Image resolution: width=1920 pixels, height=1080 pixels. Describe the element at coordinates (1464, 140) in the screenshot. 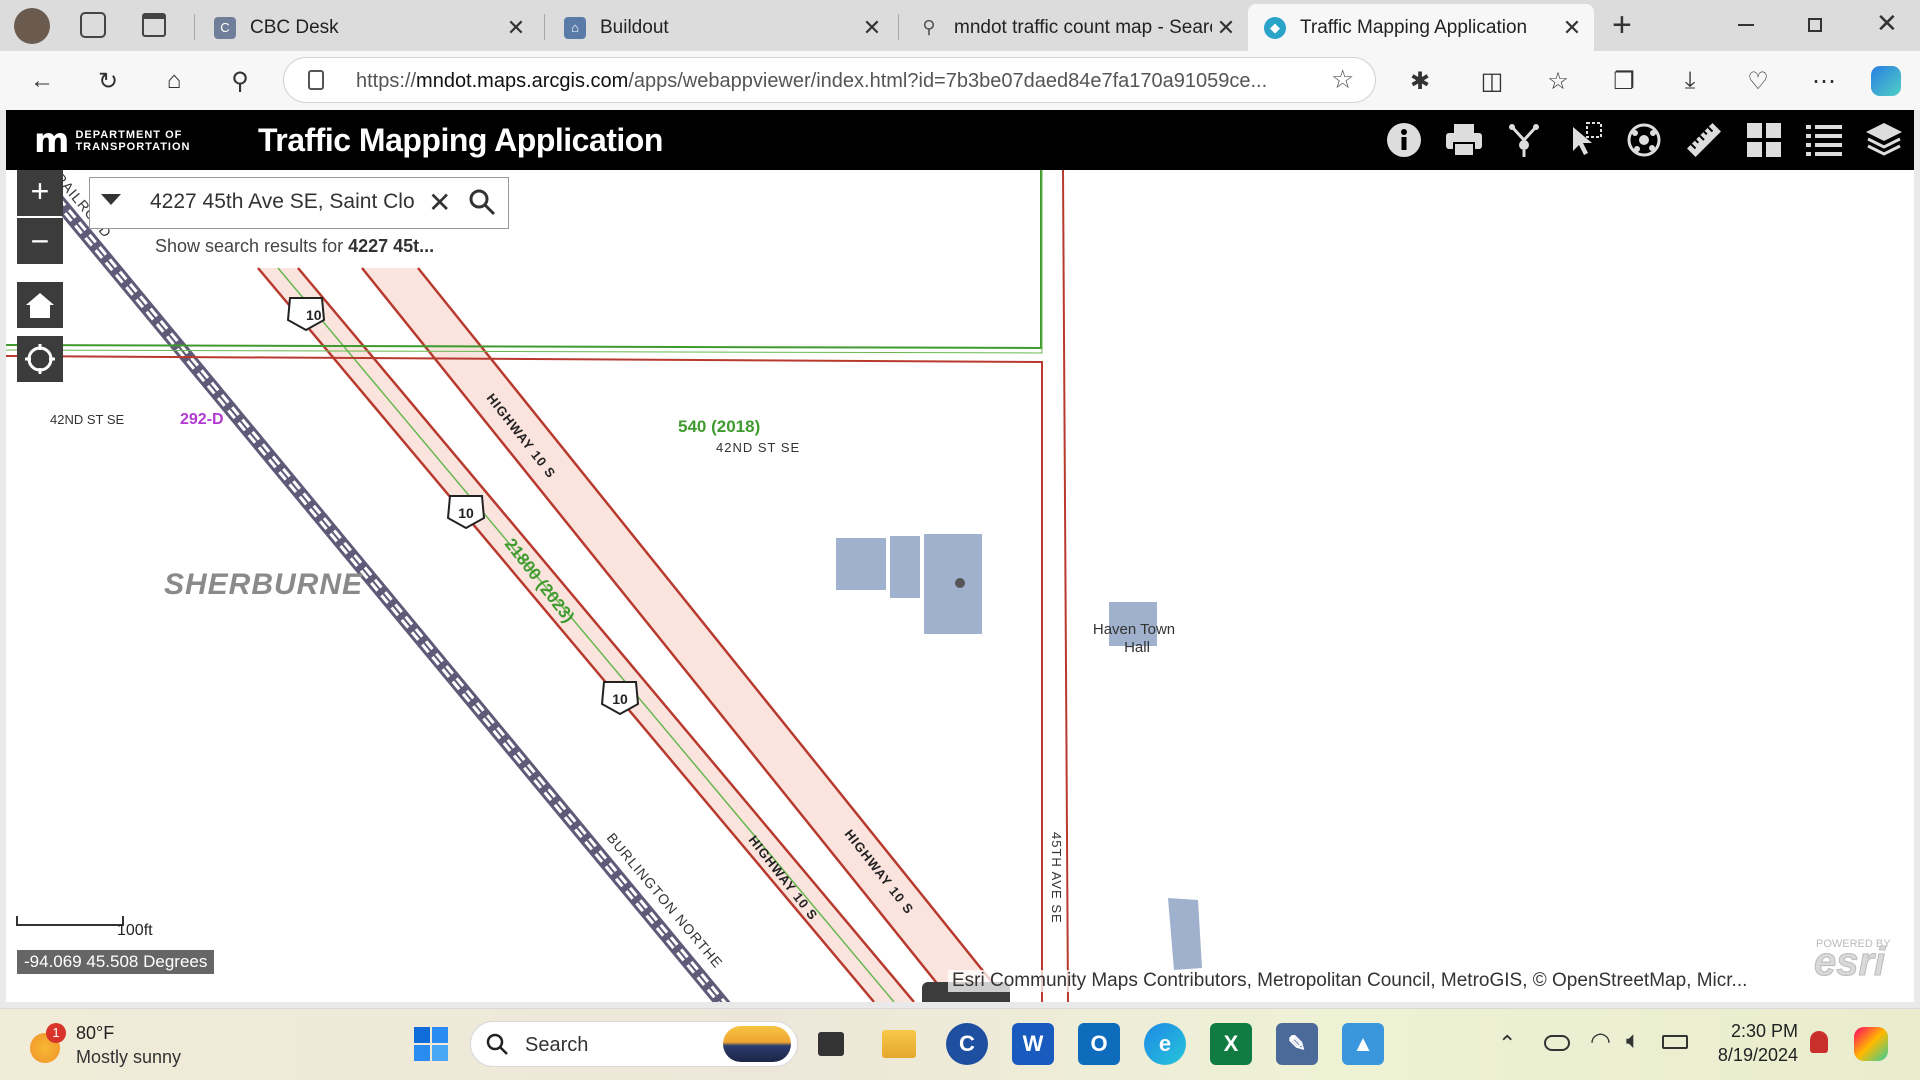

I see `print-icon` at that location.